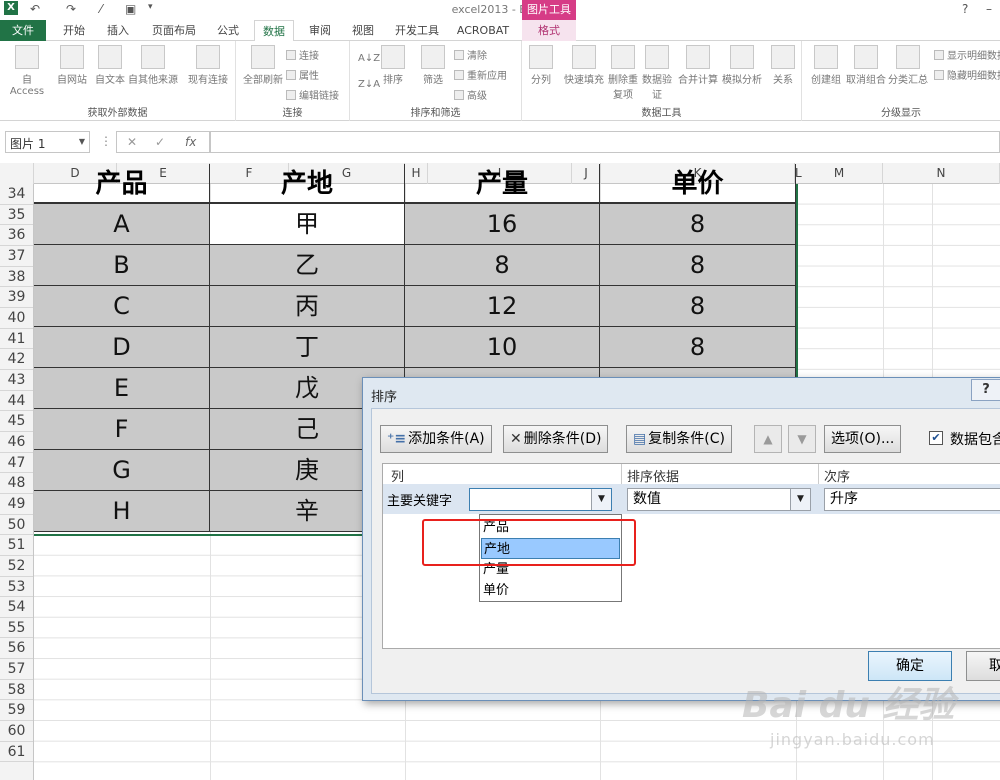  Describe the element at coordinates (208, 65) in the screenshot. I see `existing-connections-button: 现有连接` at that location.